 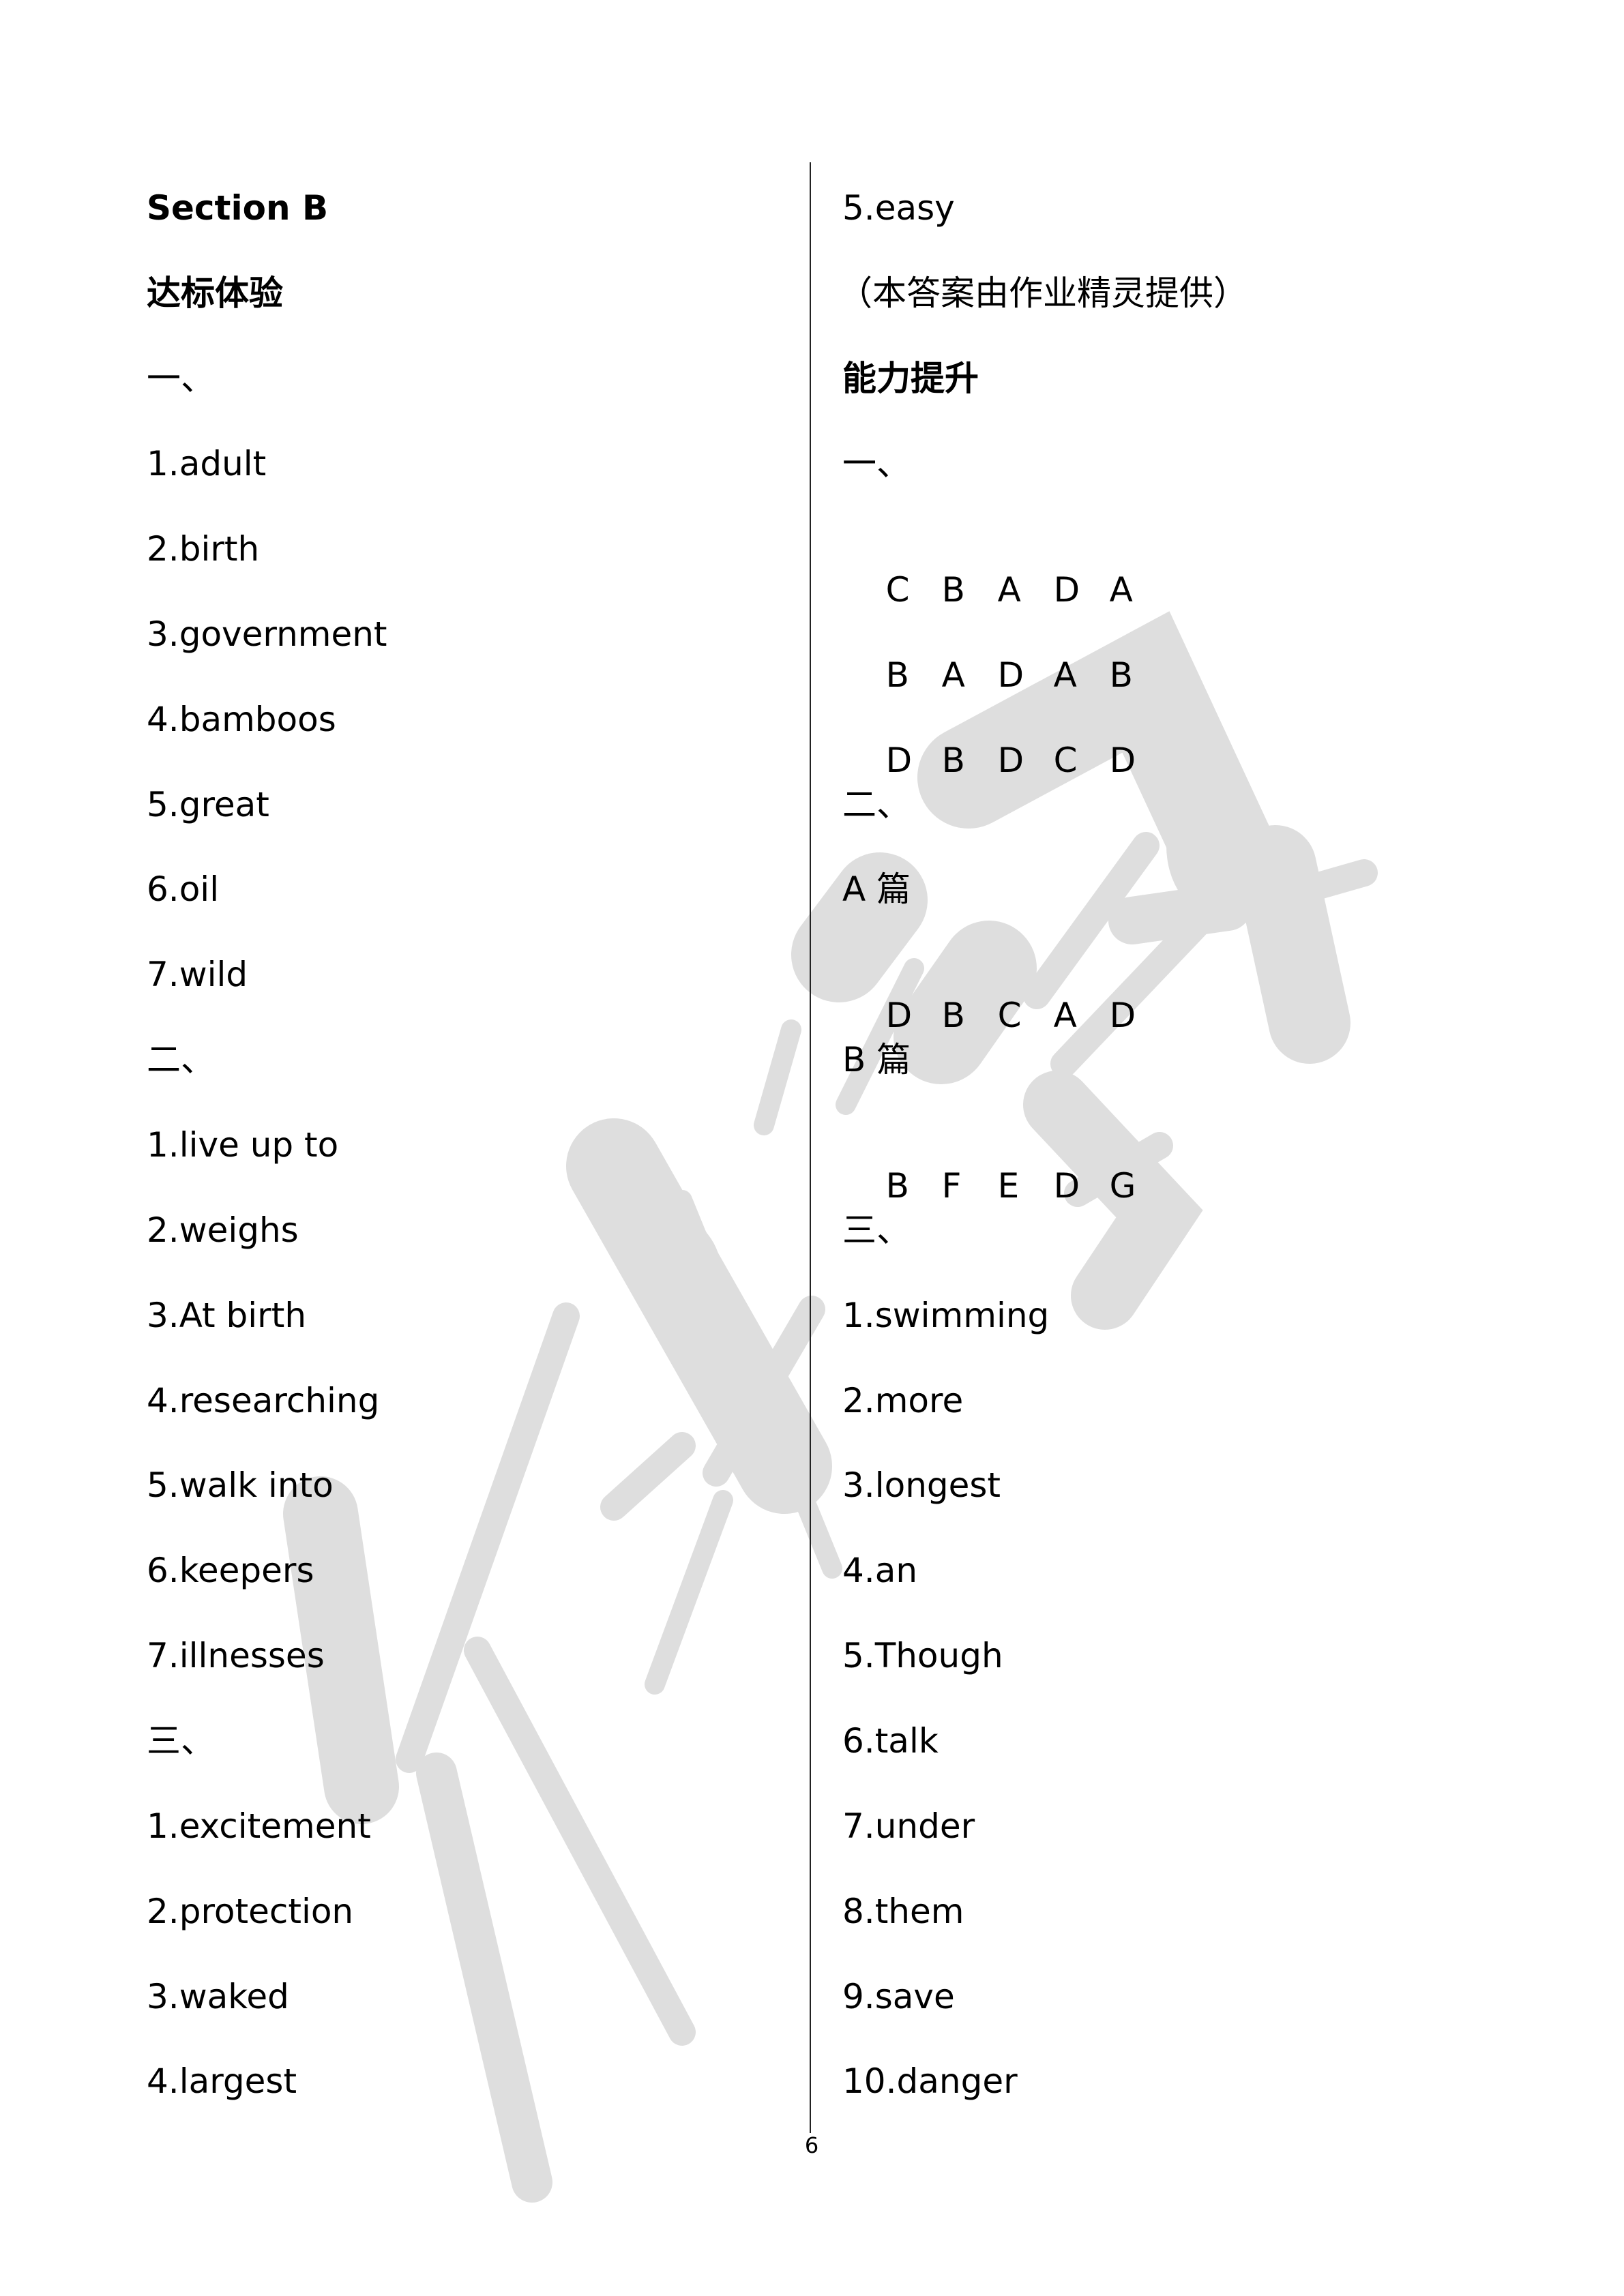 What do you see at coordinates (223, 1230) in the screenshot?
I see `answer-item: 2.weighs` at bounding box center [223, 1230].